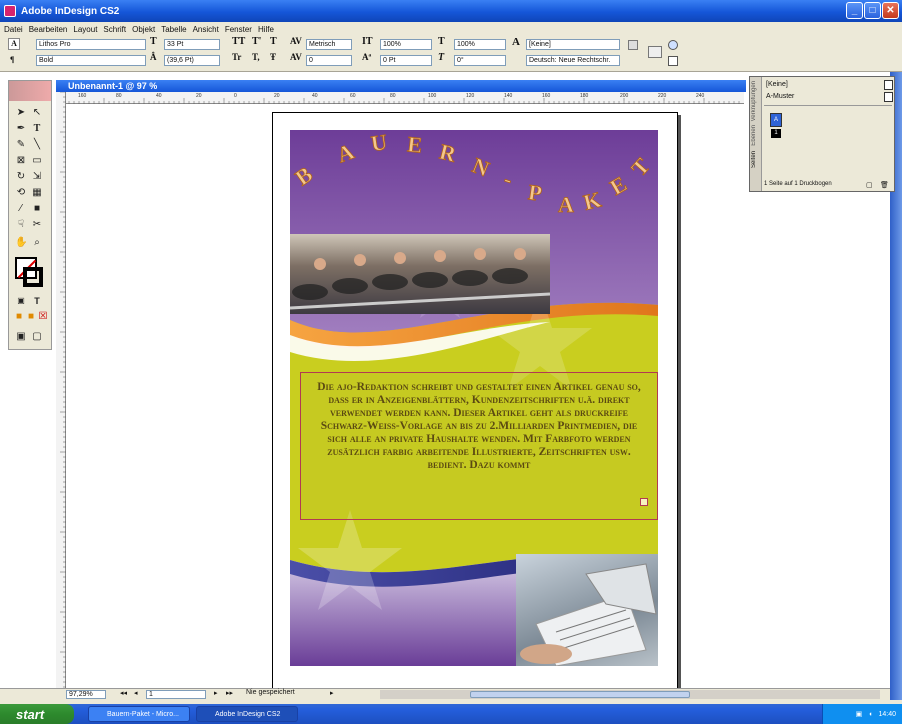 The height and width of the screenshot is (724, 902). What do you see at coordinates (859, 714) in the screenshot?
I see `tray-network-icon: ▣` at bounding box center [859, 714].